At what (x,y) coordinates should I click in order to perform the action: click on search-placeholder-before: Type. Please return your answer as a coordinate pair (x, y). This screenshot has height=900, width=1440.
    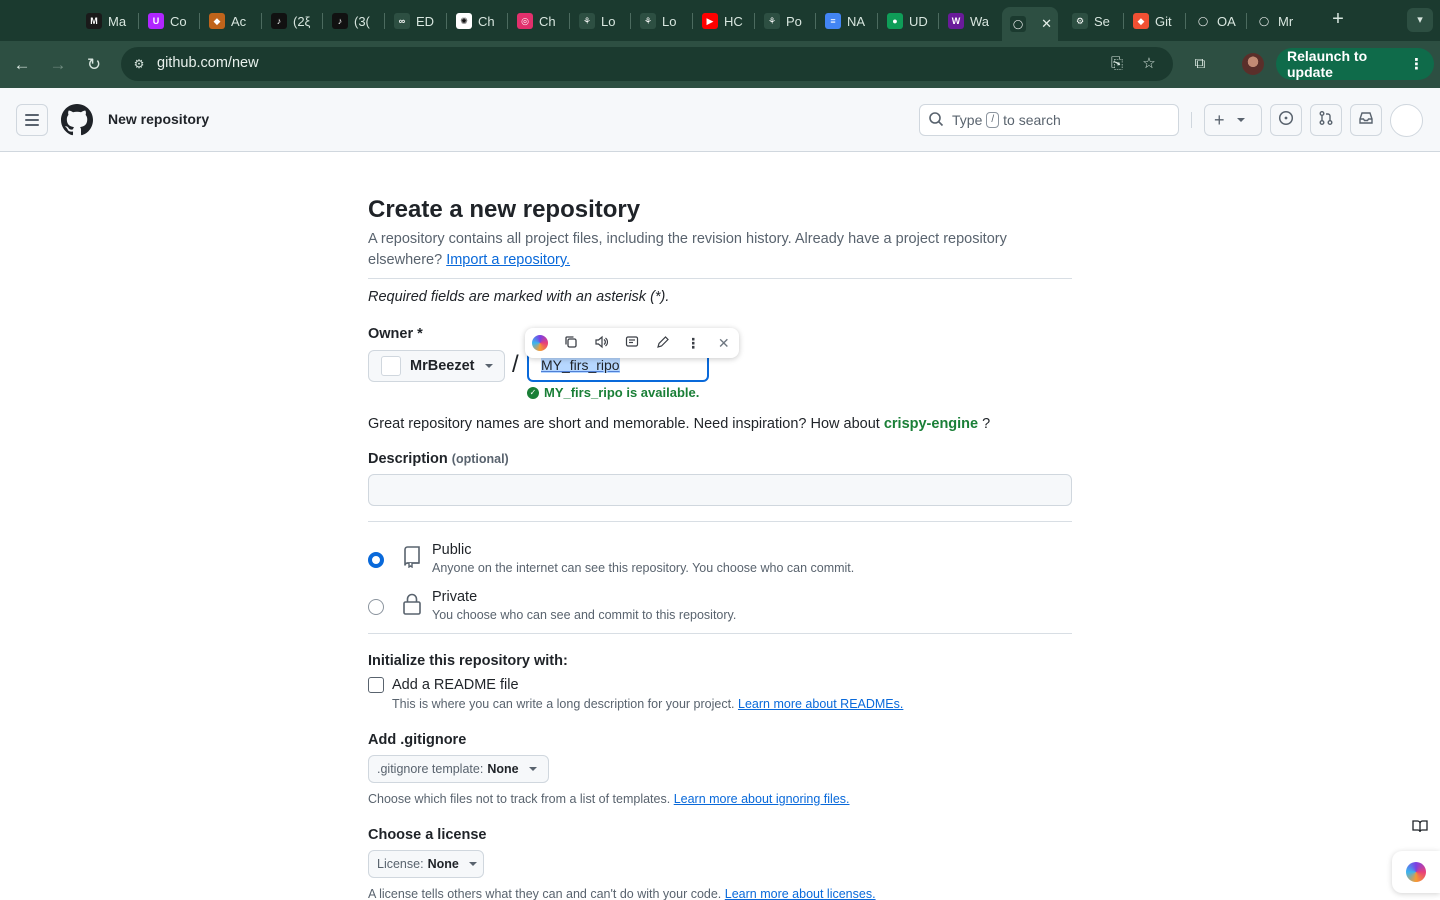
    Looking at the image, I should click on (967, 120).